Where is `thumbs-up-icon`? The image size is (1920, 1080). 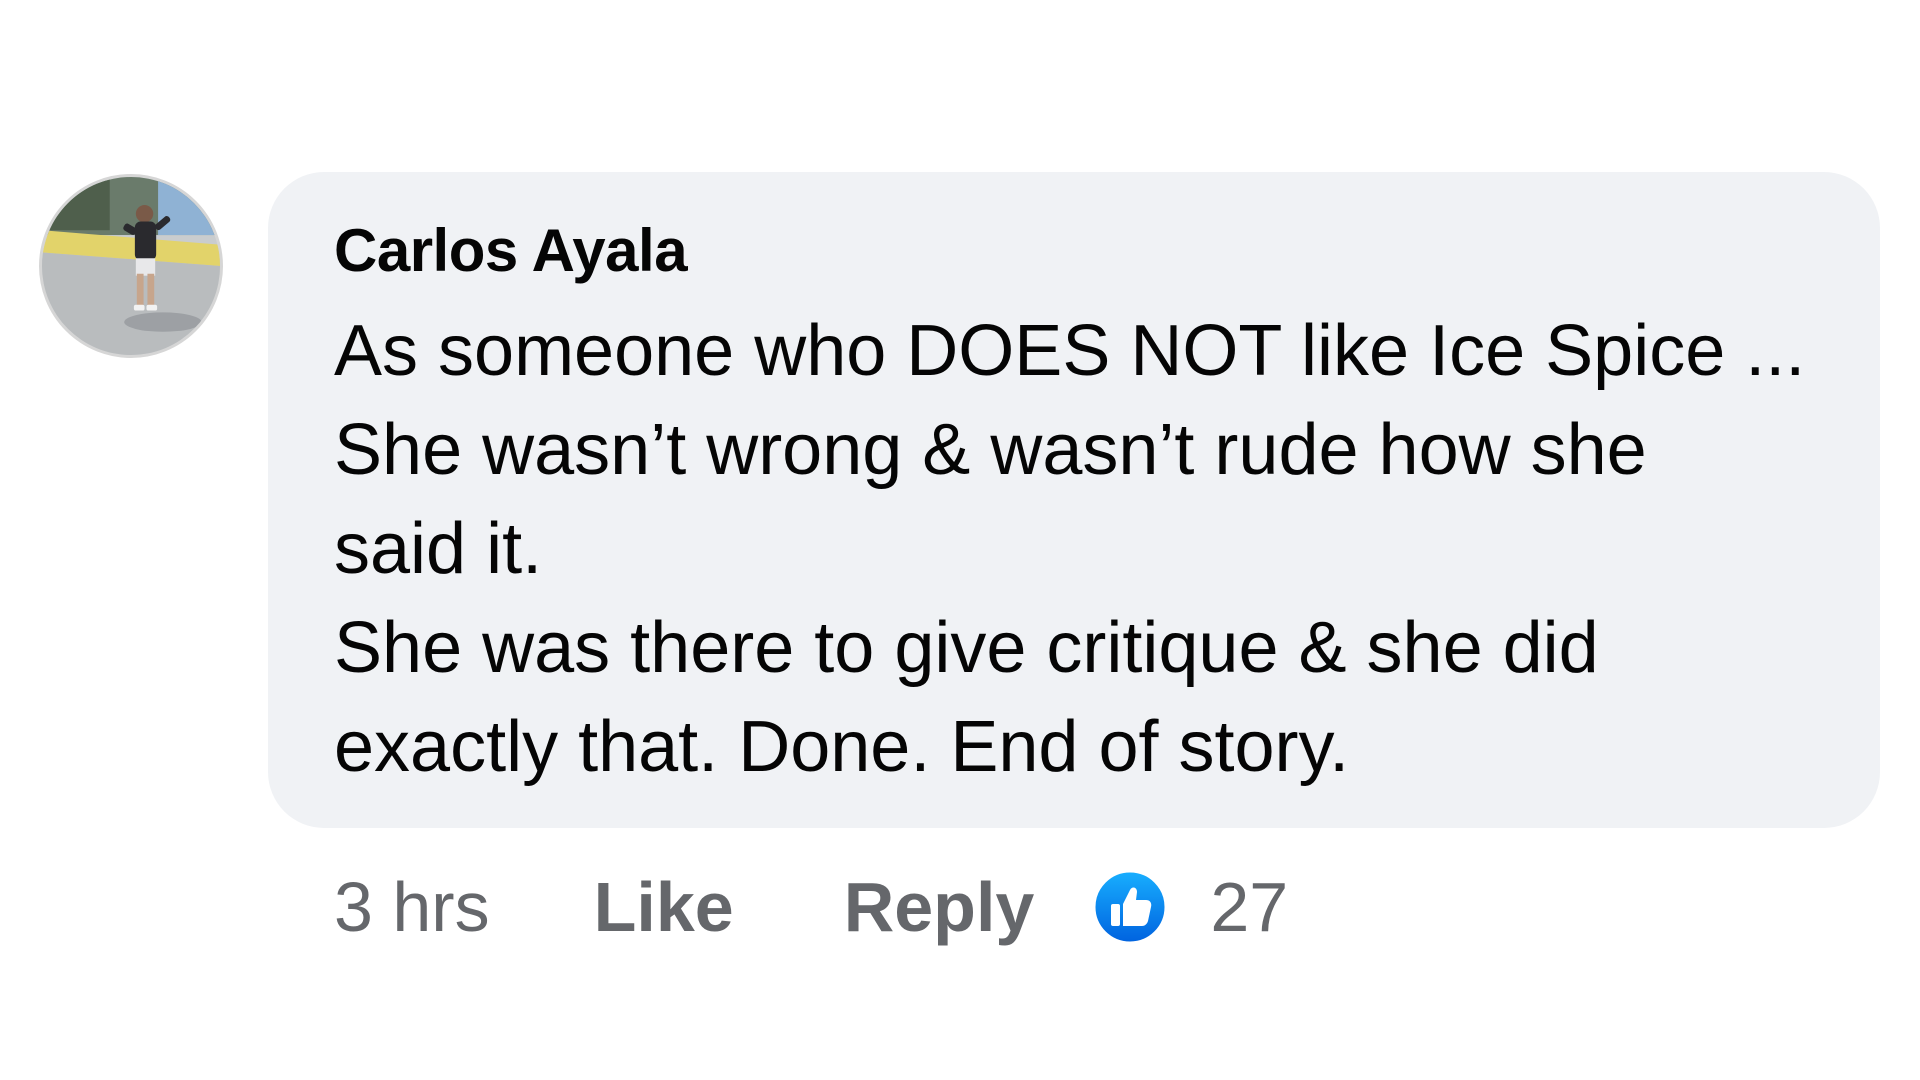 thumbs-up-icon is located at coordinates (1130, 907).